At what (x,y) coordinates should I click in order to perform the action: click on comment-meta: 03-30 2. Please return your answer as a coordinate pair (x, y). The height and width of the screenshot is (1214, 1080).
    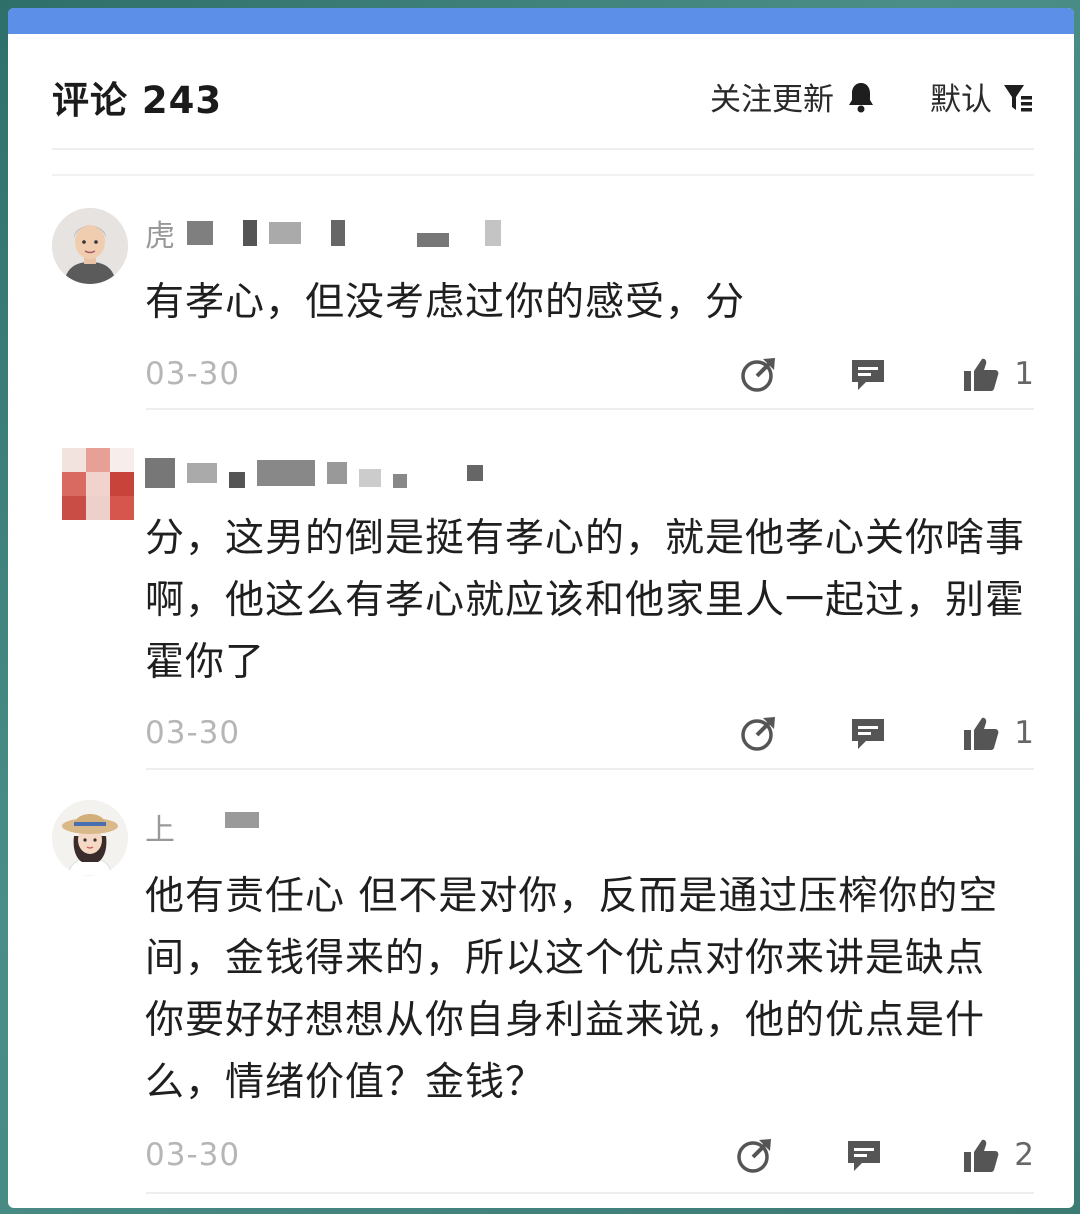
    Looking at the image, I should click on (589, 1155).